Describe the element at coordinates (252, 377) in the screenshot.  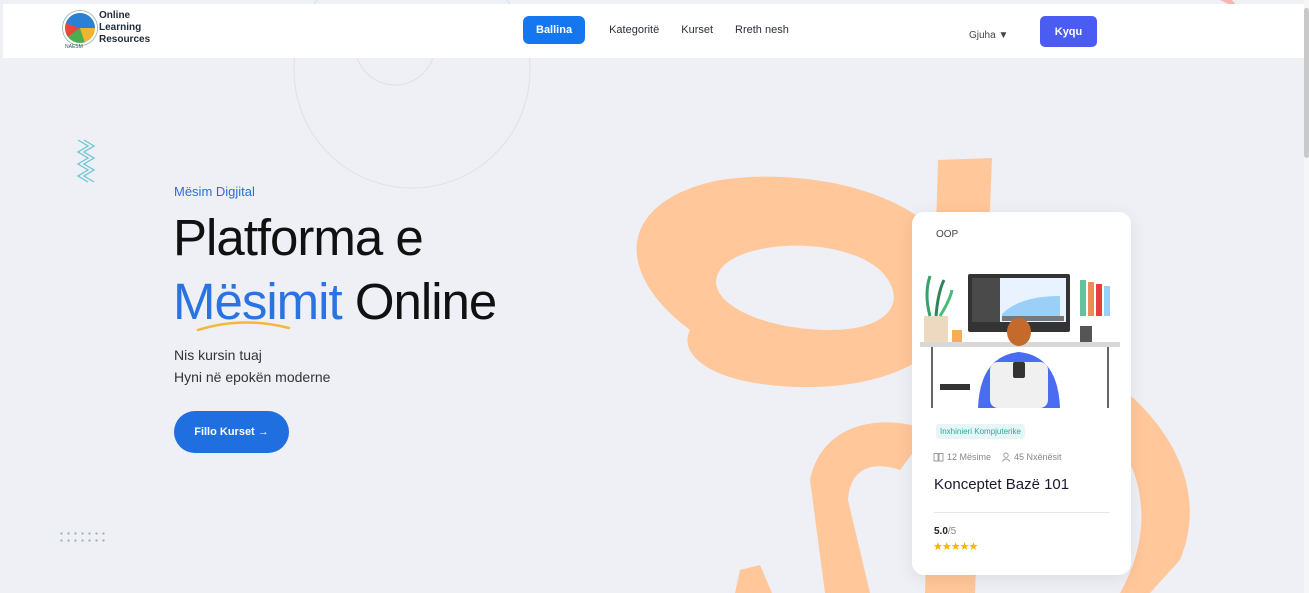
I see `hero-subtitle-line-2: Hyni në epokën moderne` at that location.